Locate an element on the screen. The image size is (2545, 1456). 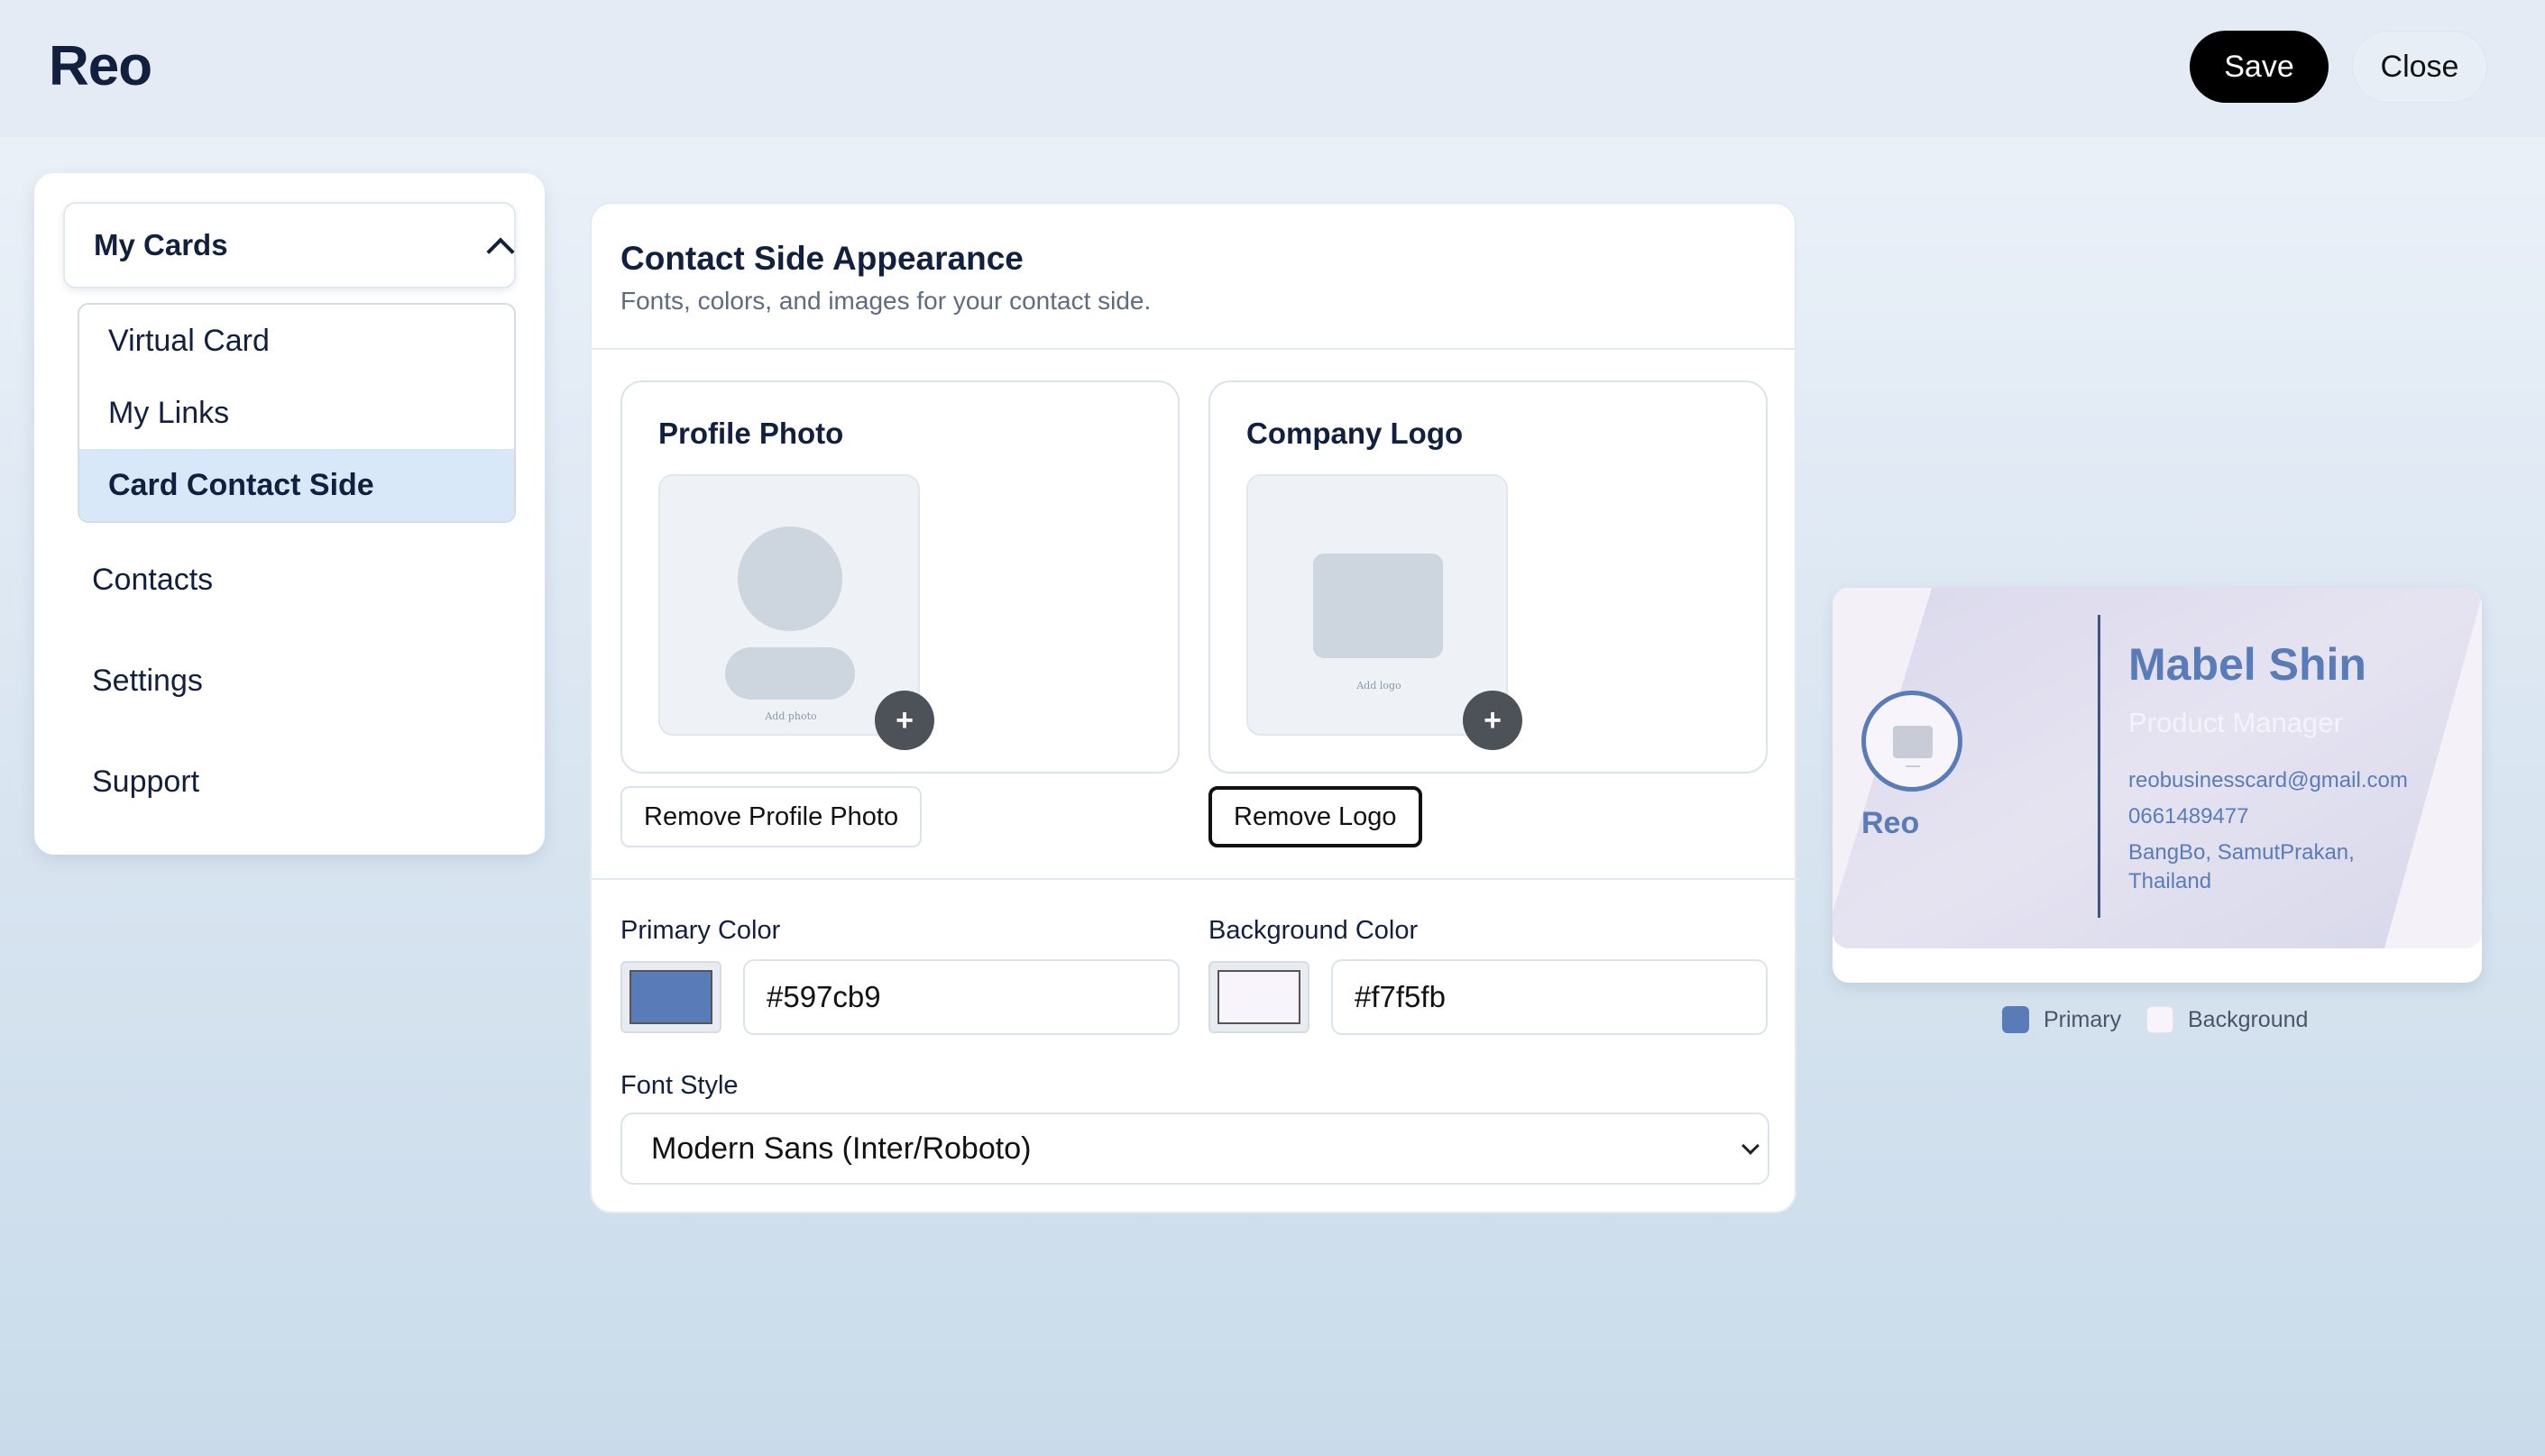
company-logo-dropzone: Add logo is located at coordinates (1377, 605).